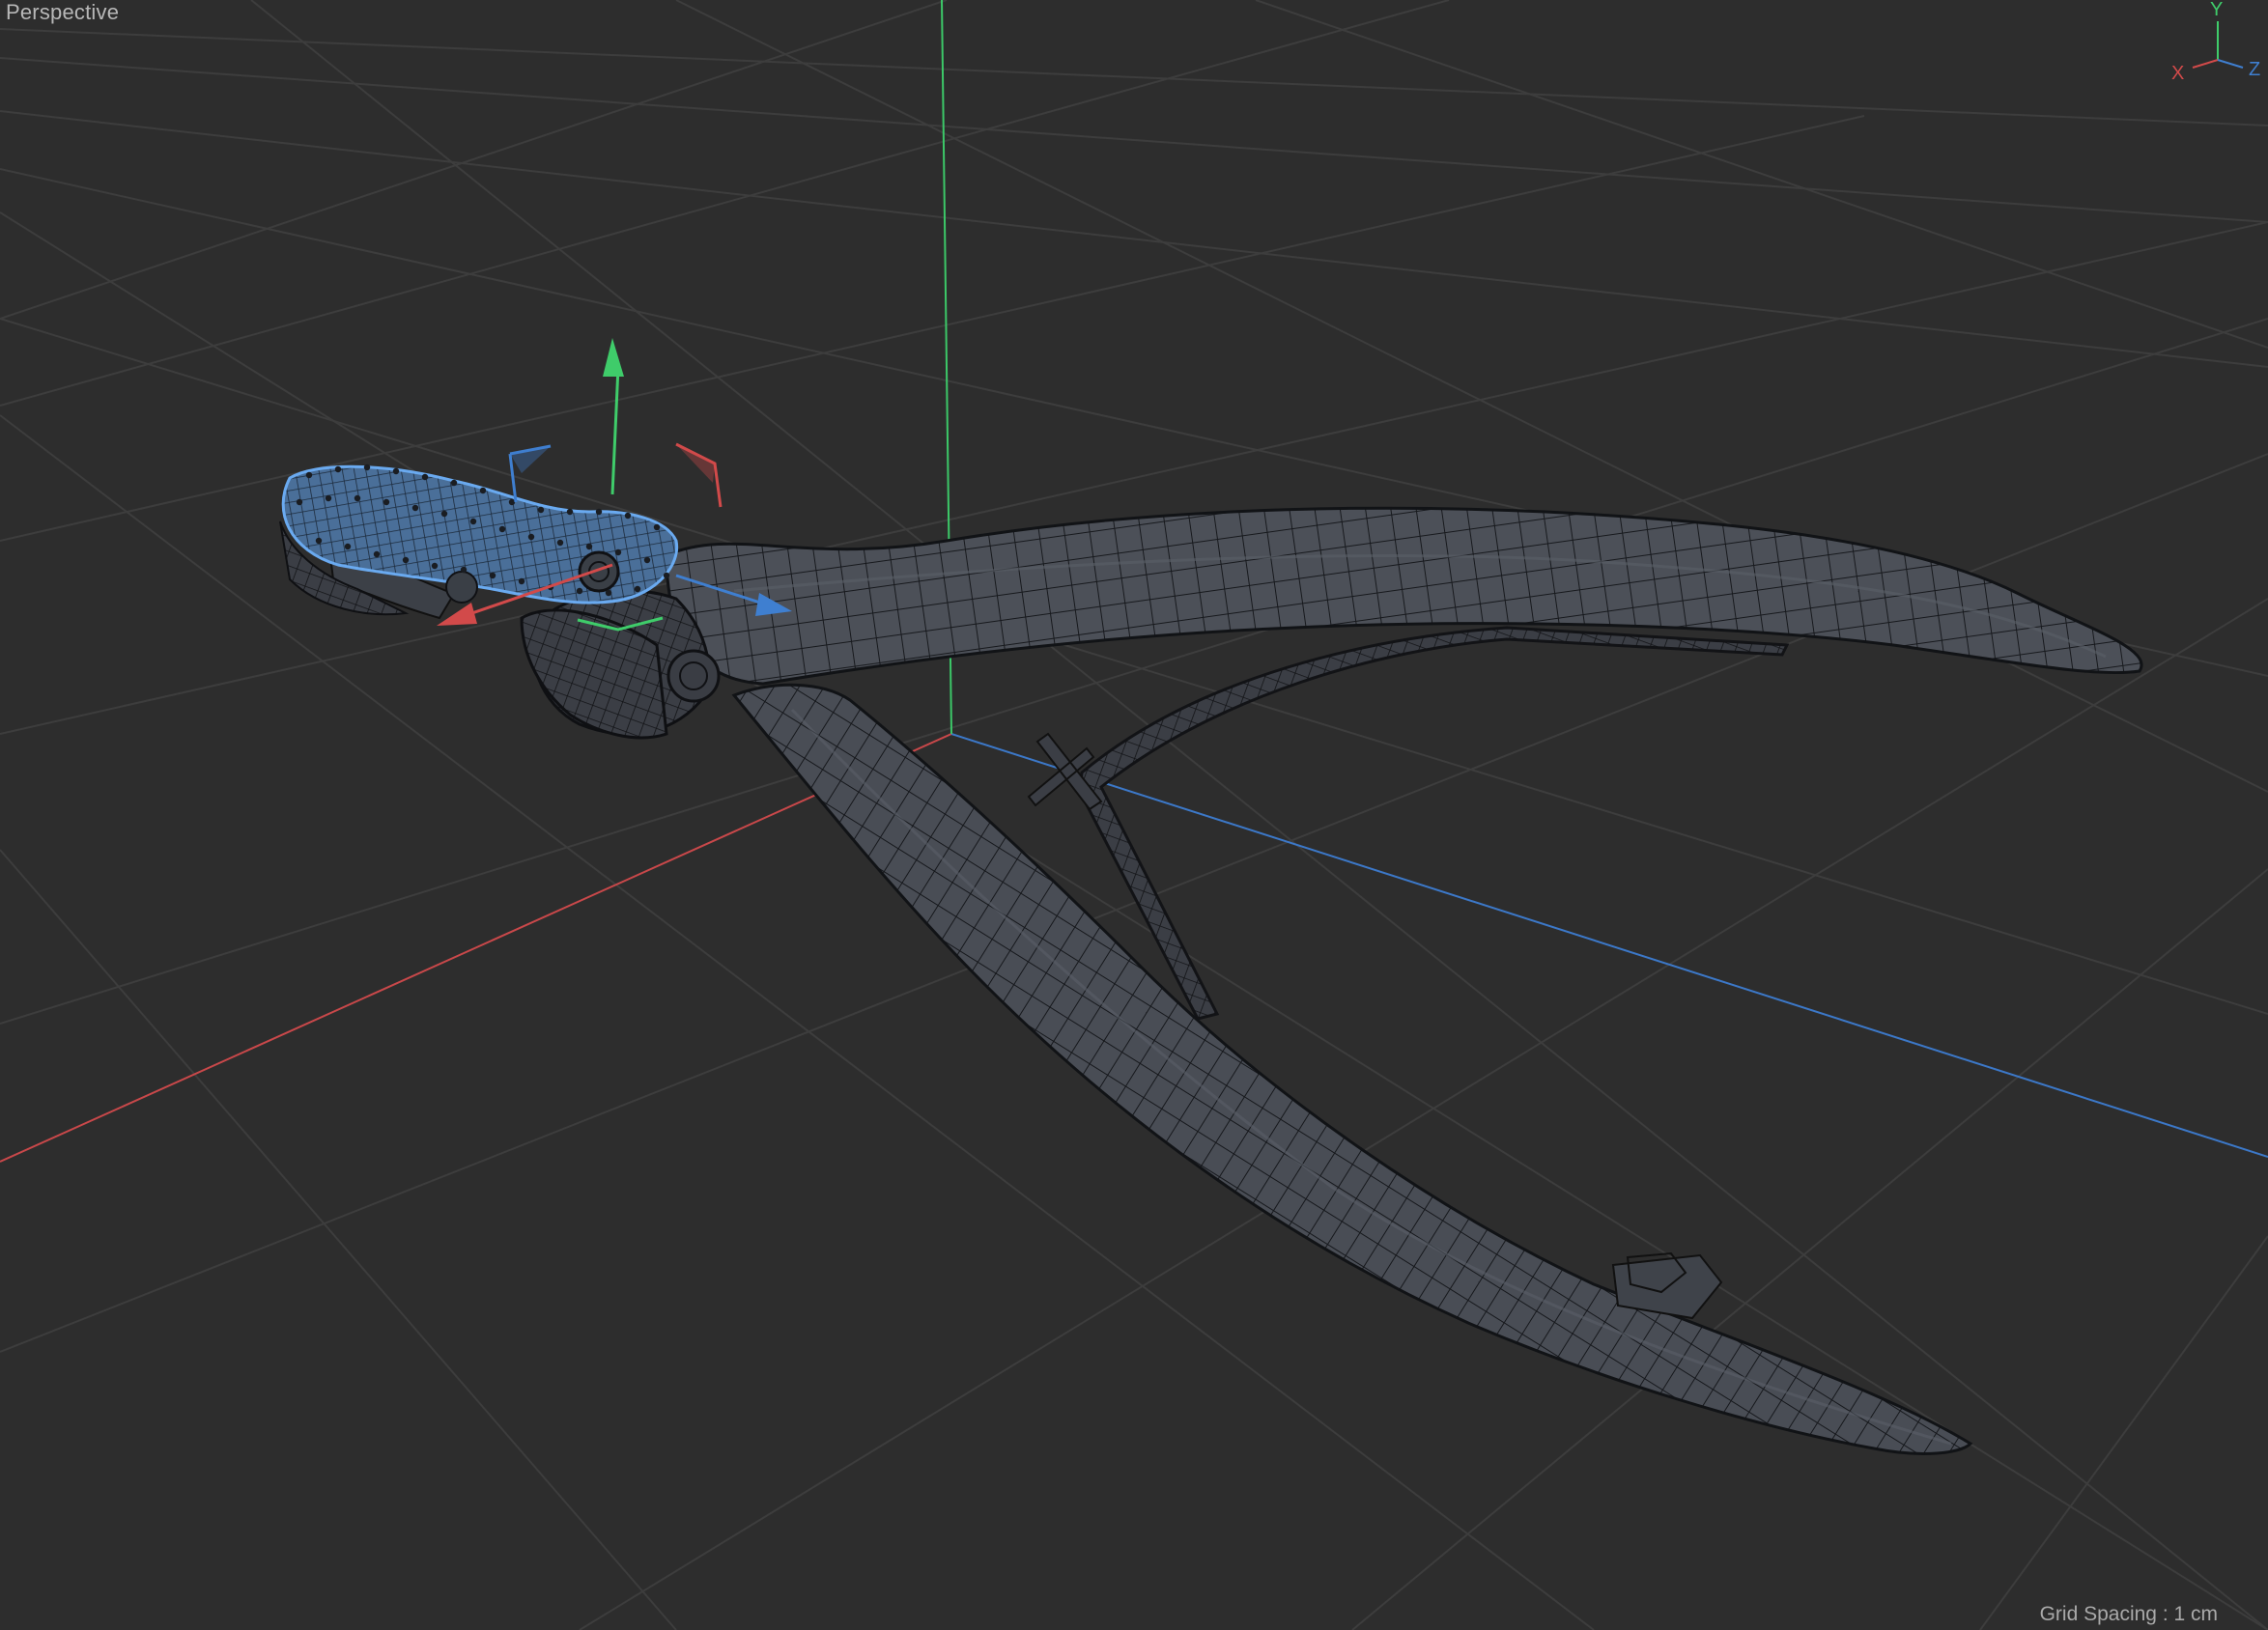 Image resolution: width=2268 pixels, height=1630 pixels. What do you see at coordinates (699, 475) in the screenshot?
I see `gizmo-yz-plane-handle` at bounding box center [699, 475].